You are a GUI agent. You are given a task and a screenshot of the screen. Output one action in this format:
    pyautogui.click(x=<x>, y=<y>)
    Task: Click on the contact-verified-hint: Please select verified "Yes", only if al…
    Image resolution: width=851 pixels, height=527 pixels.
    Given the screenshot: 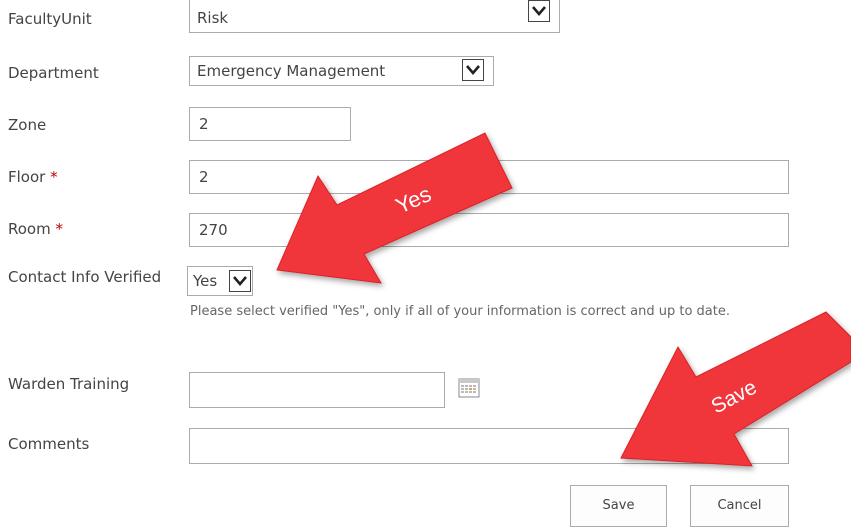 What is the action you would take?
    pyautogui.click(x=460, y=311)
    